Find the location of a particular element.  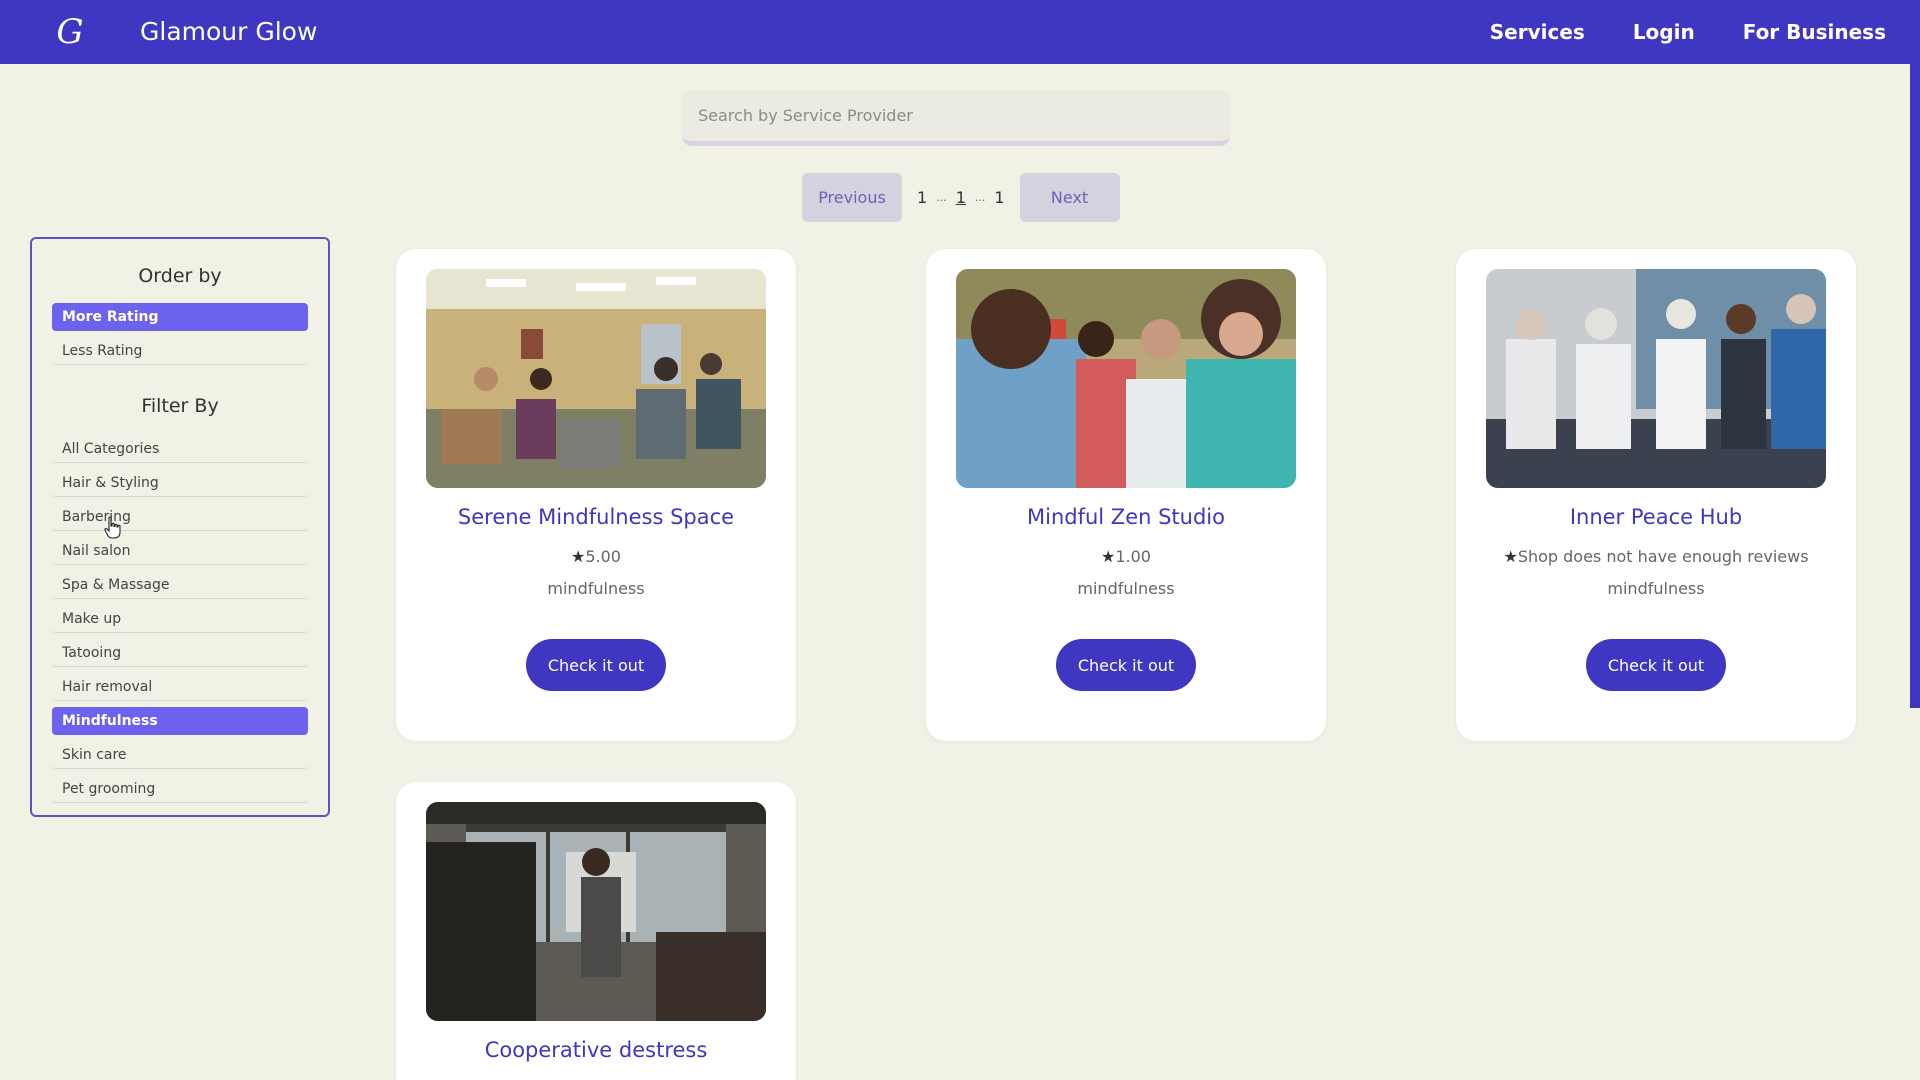

search-input is located at coordinates (956, 118).